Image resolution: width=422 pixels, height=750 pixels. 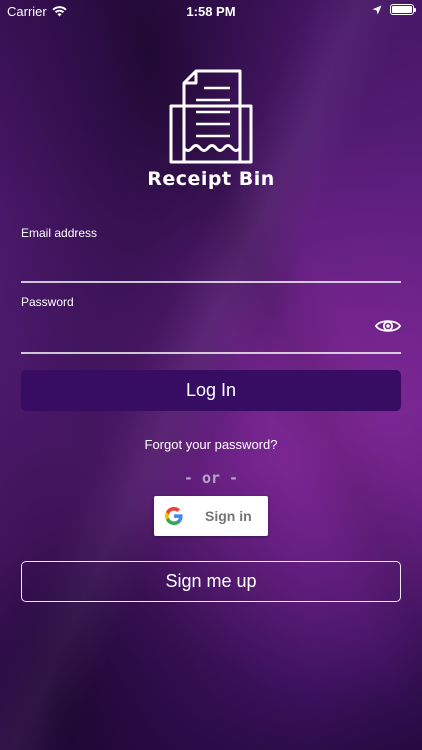 I want to click on google-signin-button: Sign in, so click(x=211, y=516).